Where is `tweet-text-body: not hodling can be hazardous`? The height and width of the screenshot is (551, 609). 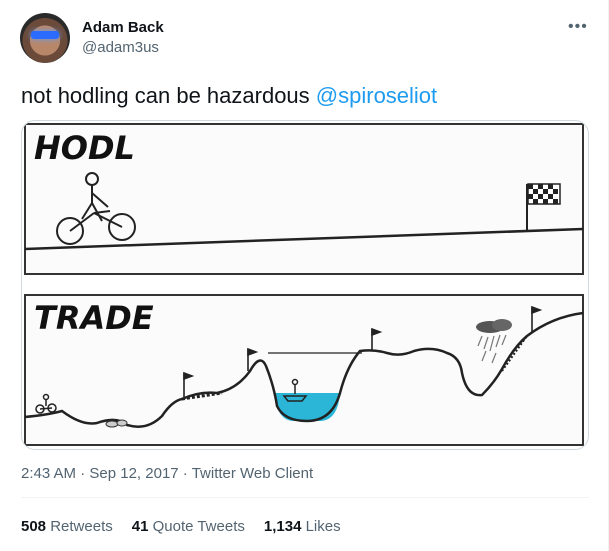 tweet-text-body: not hodling can be hazardous is located at coordinates (168, 95).